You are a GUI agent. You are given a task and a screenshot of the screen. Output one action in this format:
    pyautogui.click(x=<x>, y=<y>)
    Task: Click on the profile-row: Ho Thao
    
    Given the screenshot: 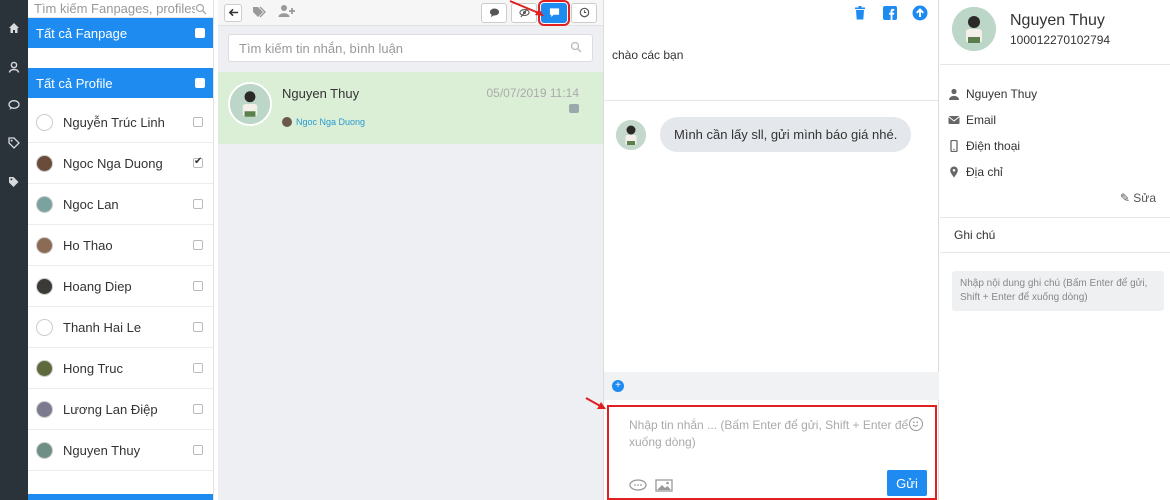 What is the action you would take?
    pyautogui.click(x=120, y=245)
    